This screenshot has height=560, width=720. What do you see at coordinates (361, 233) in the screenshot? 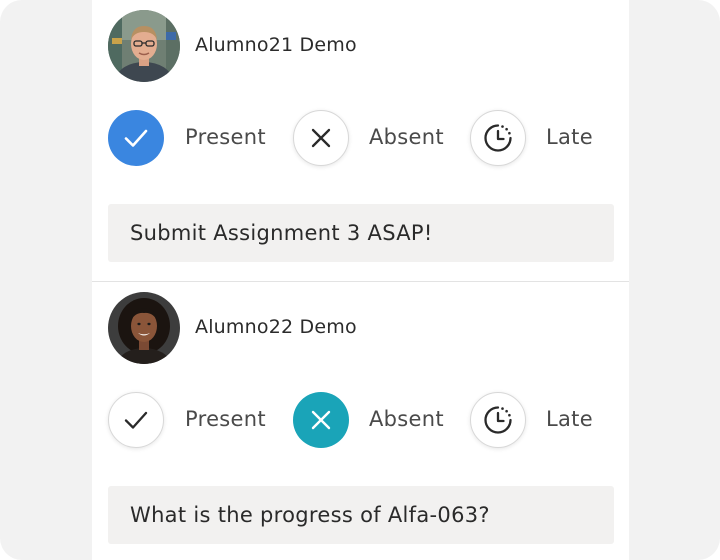
I see `note-field: Submit Assignment 3 ASAP!` at bounding box center [361, 233].